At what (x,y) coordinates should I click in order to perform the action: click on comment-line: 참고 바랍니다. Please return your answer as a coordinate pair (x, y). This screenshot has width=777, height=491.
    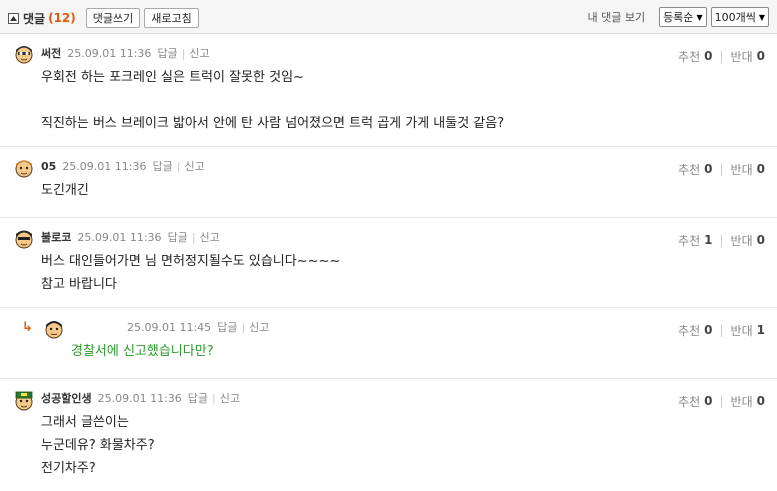
    Looking at the image, I should click on (79, 284).